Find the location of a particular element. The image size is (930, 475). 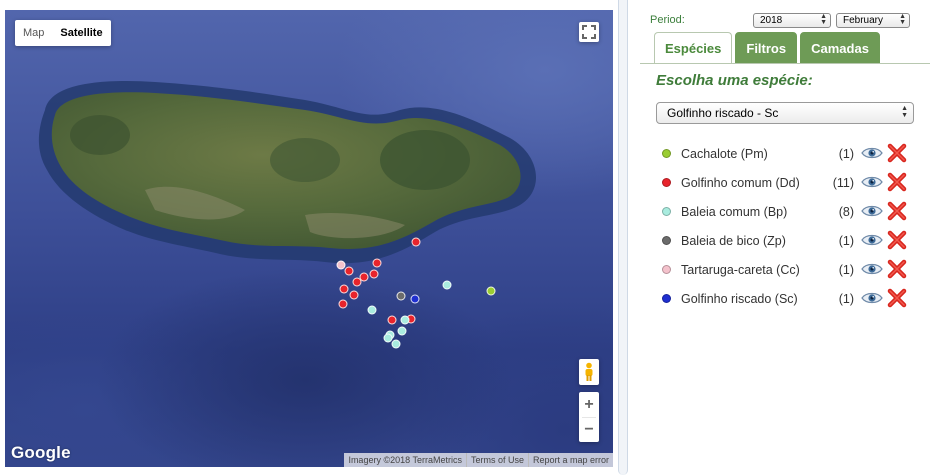

species-name: Tartaruga-careta (Cc) is located at coordinates (740, 270).